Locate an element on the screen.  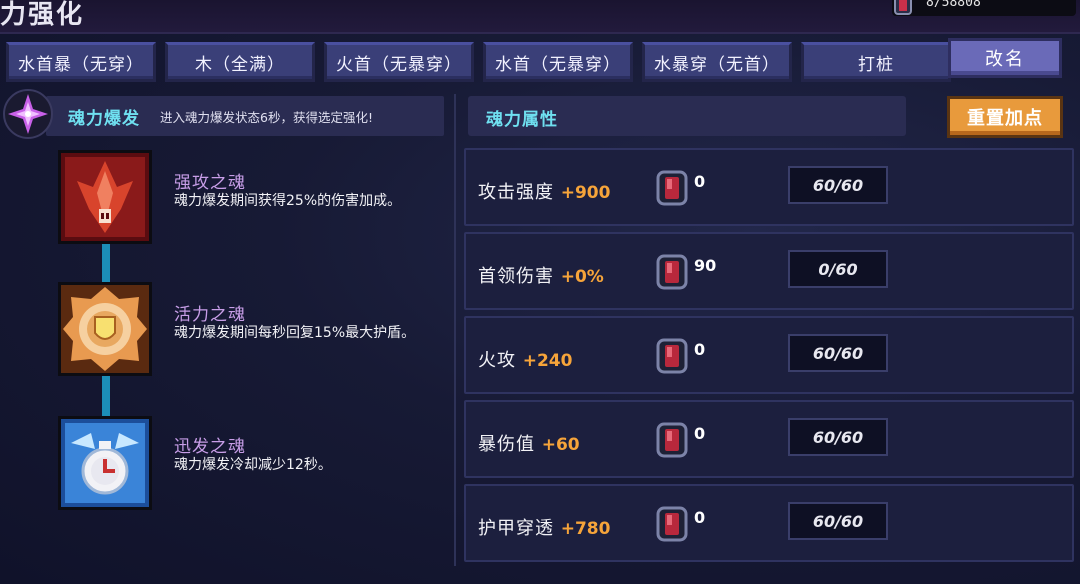
attribute-label: 火攻 +240 is located at coordinates (525, 359).